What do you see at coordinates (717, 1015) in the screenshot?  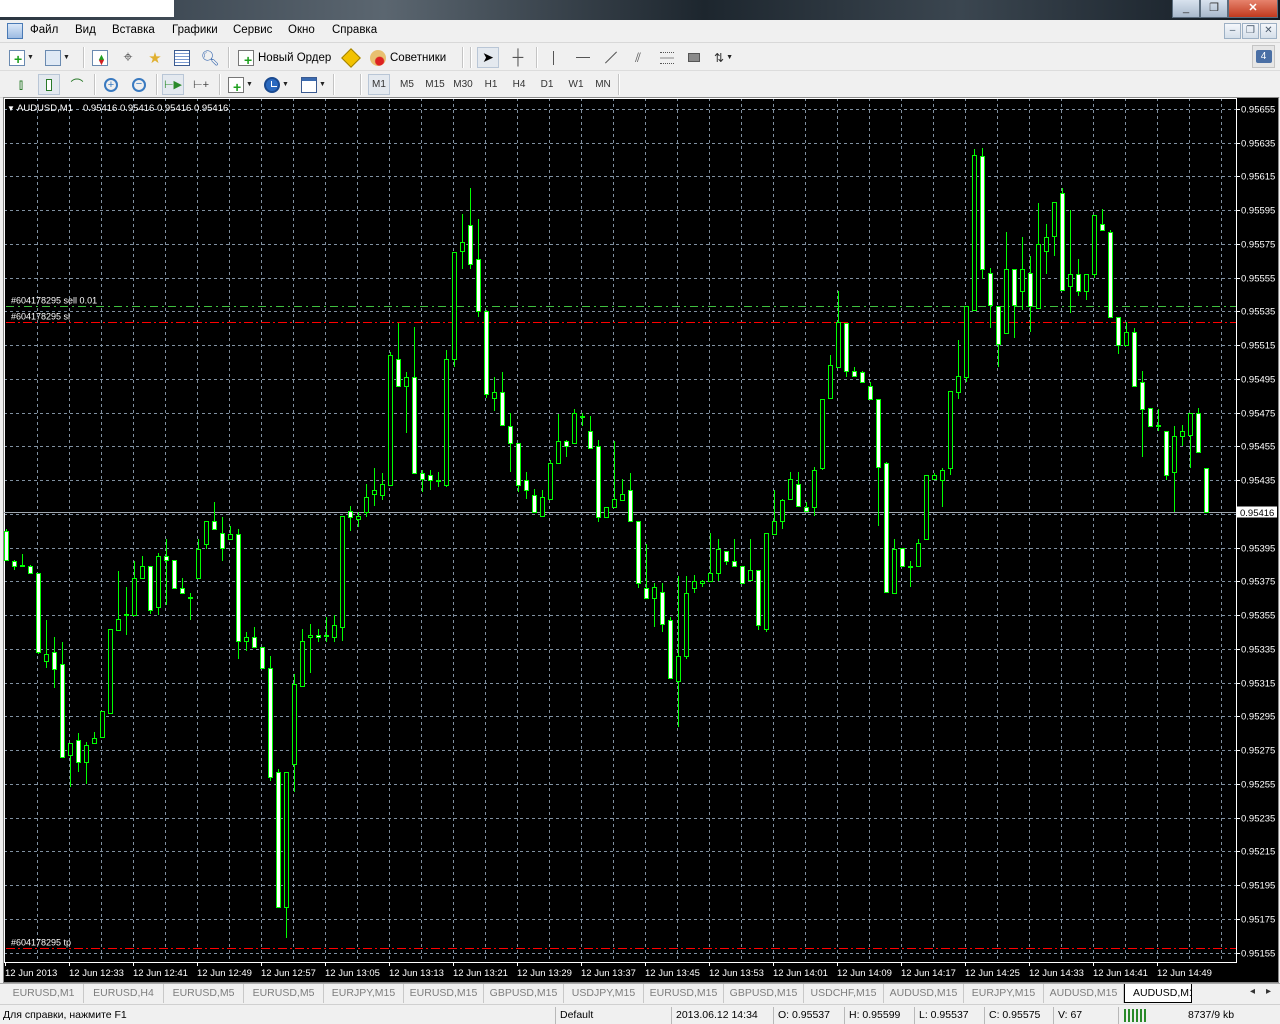 I see `status-datetime: 2013.06.12 14:34` at bounding box center [717, 1015].